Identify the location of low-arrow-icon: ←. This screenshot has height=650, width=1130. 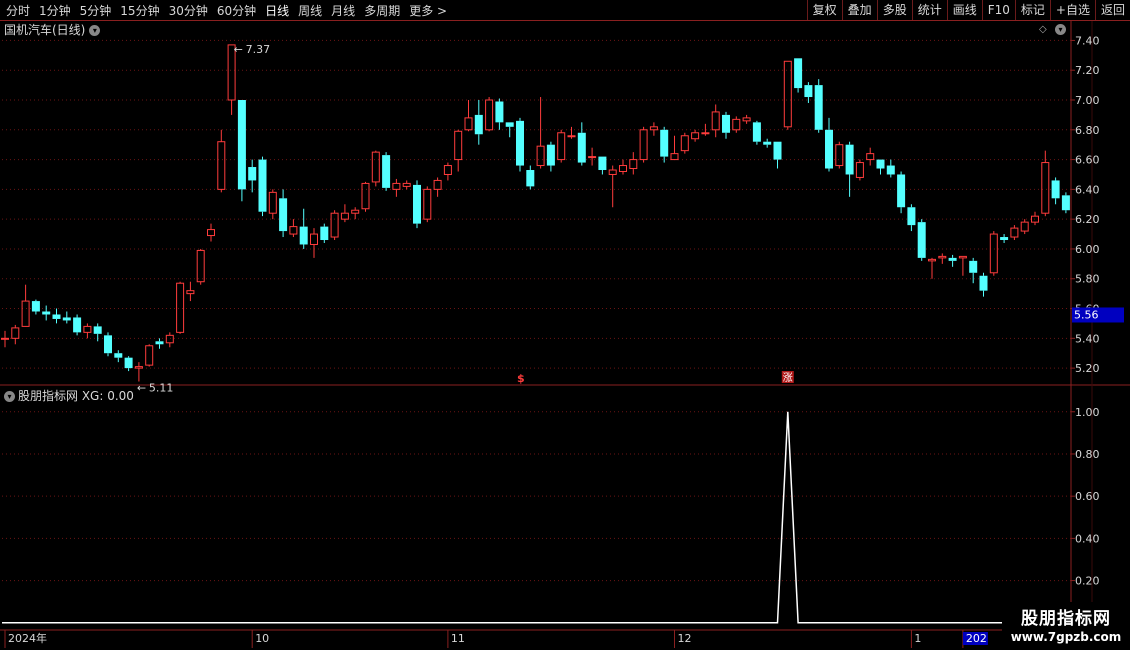
(141, 388).